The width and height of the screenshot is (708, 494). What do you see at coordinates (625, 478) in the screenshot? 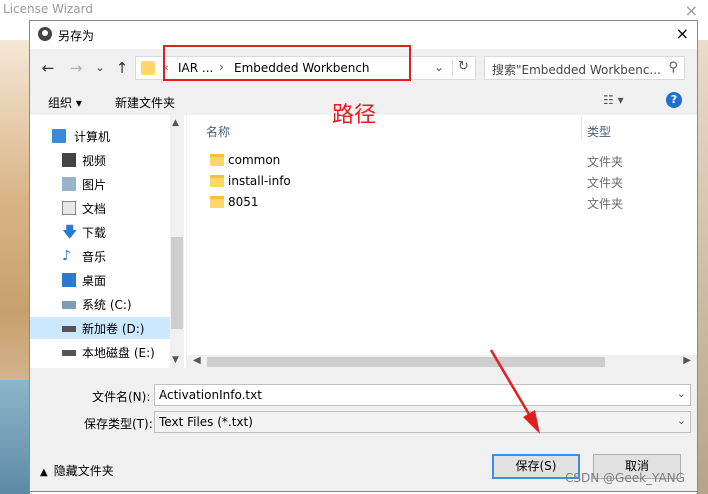
I see `watermark: CSDN @Geek_YANG` at bounding box center [625, 478].